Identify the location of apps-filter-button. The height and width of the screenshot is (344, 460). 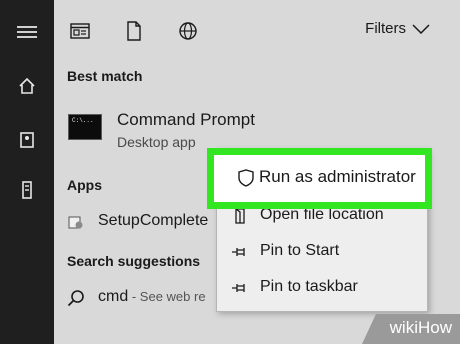
(80, 31).